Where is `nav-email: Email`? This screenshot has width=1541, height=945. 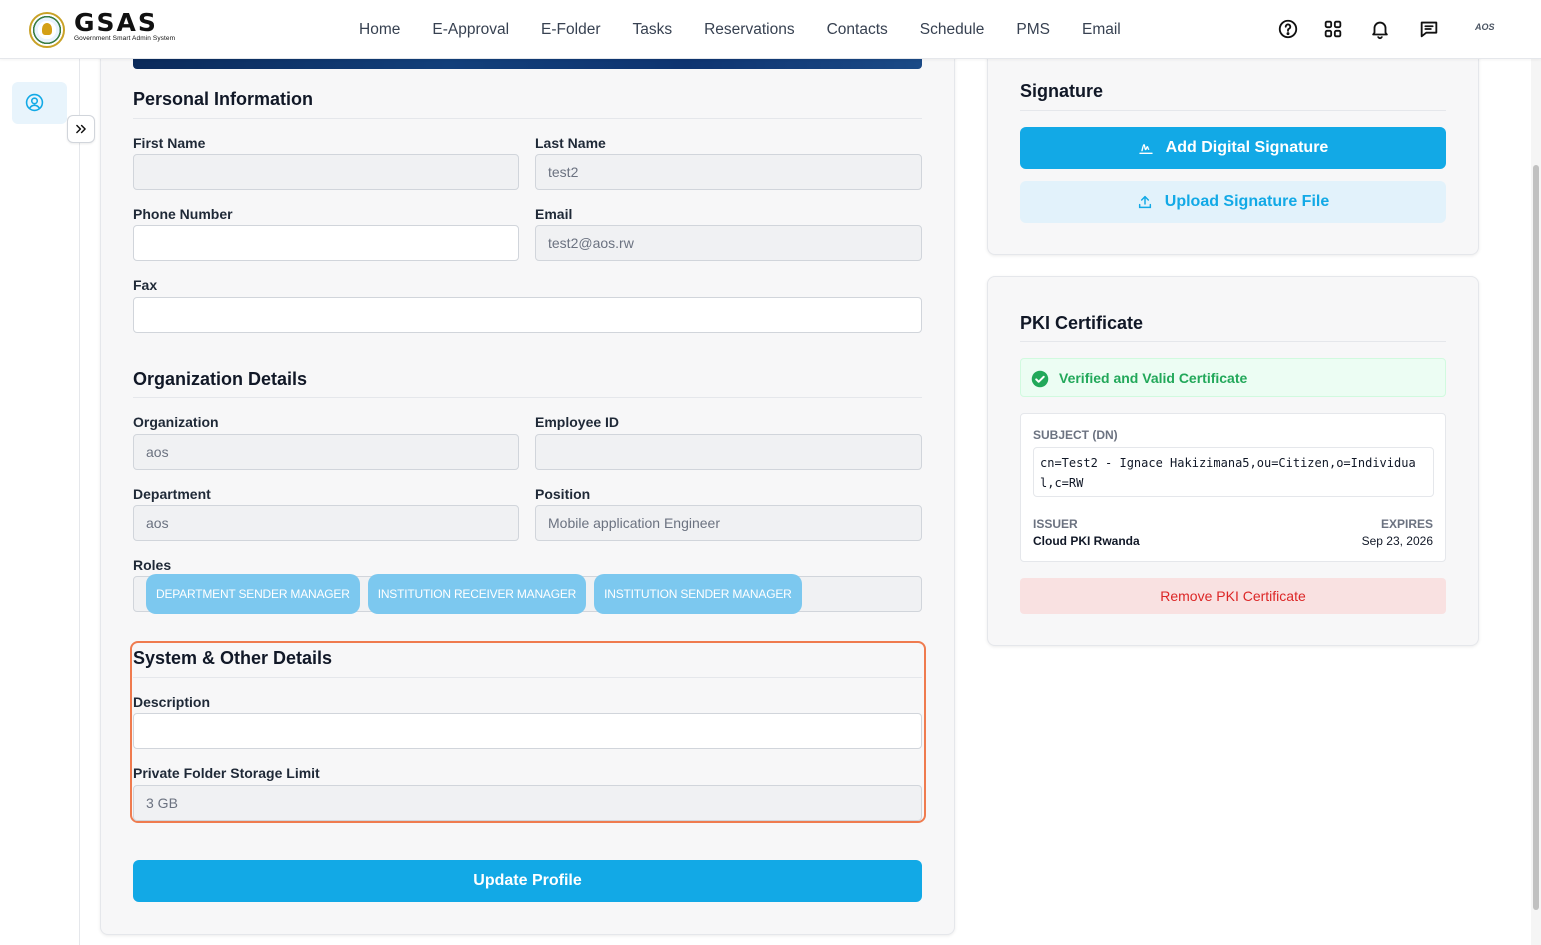 nav-email: Email is located at coordinates (1101, 30).